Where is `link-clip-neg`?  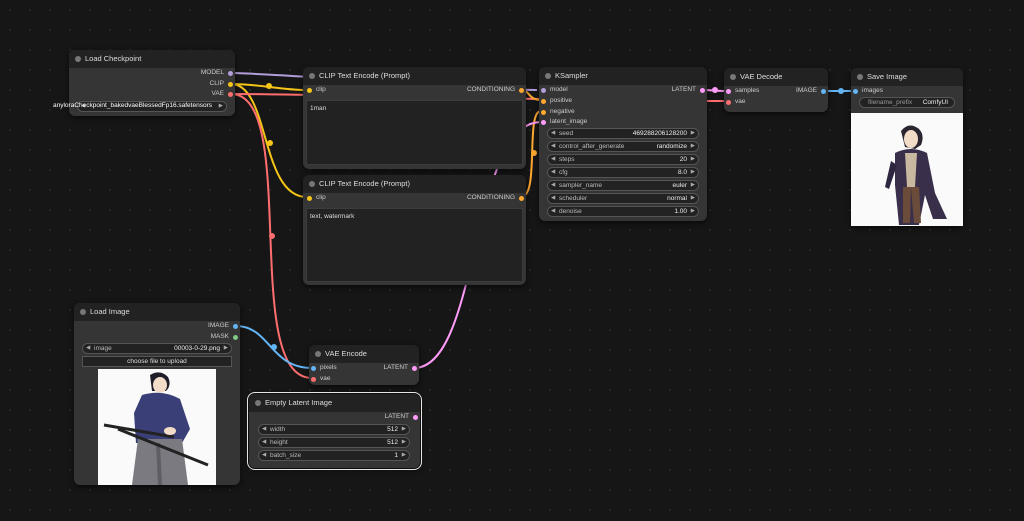 link-clip-neg is located at coordinates (269, 140).